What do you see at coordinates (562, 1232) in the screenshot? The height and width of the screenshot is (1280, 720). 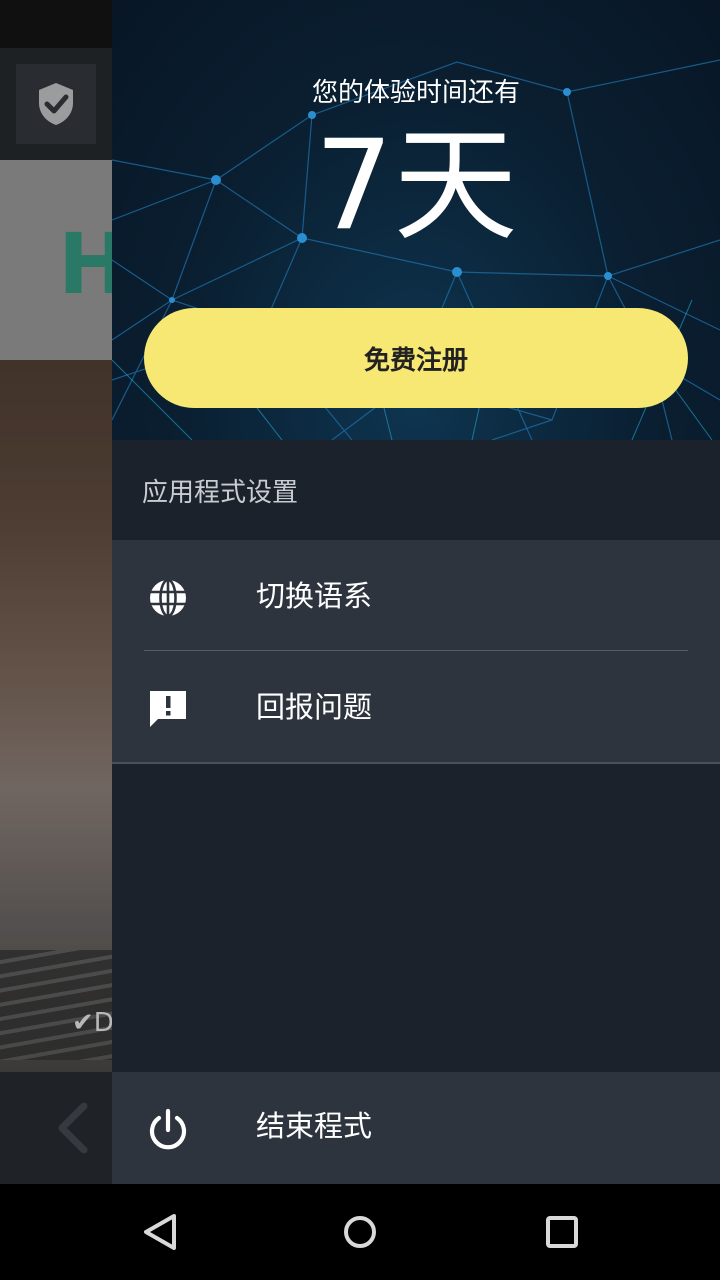 I see `recents-square-icon` at bounding box center [562, 1232].